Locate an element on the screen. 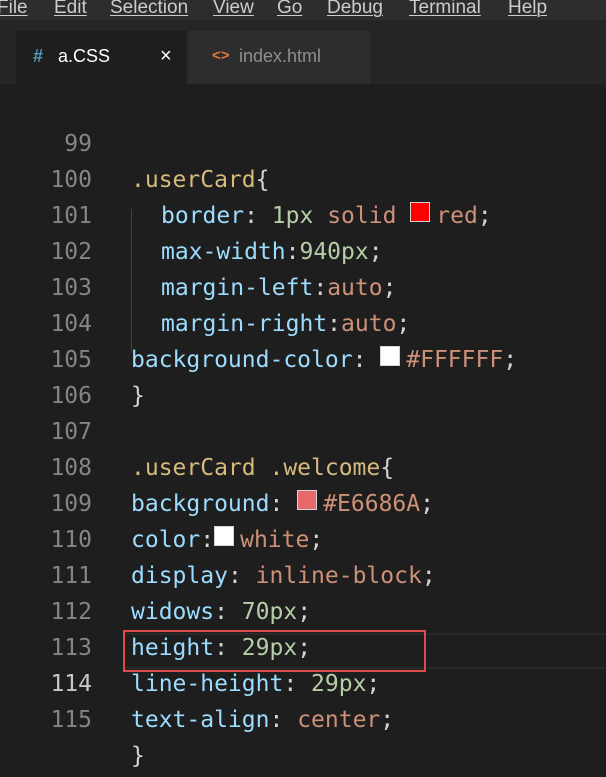 The image size is (606, 777). menu-file: File is located at coordinates (14, 8).